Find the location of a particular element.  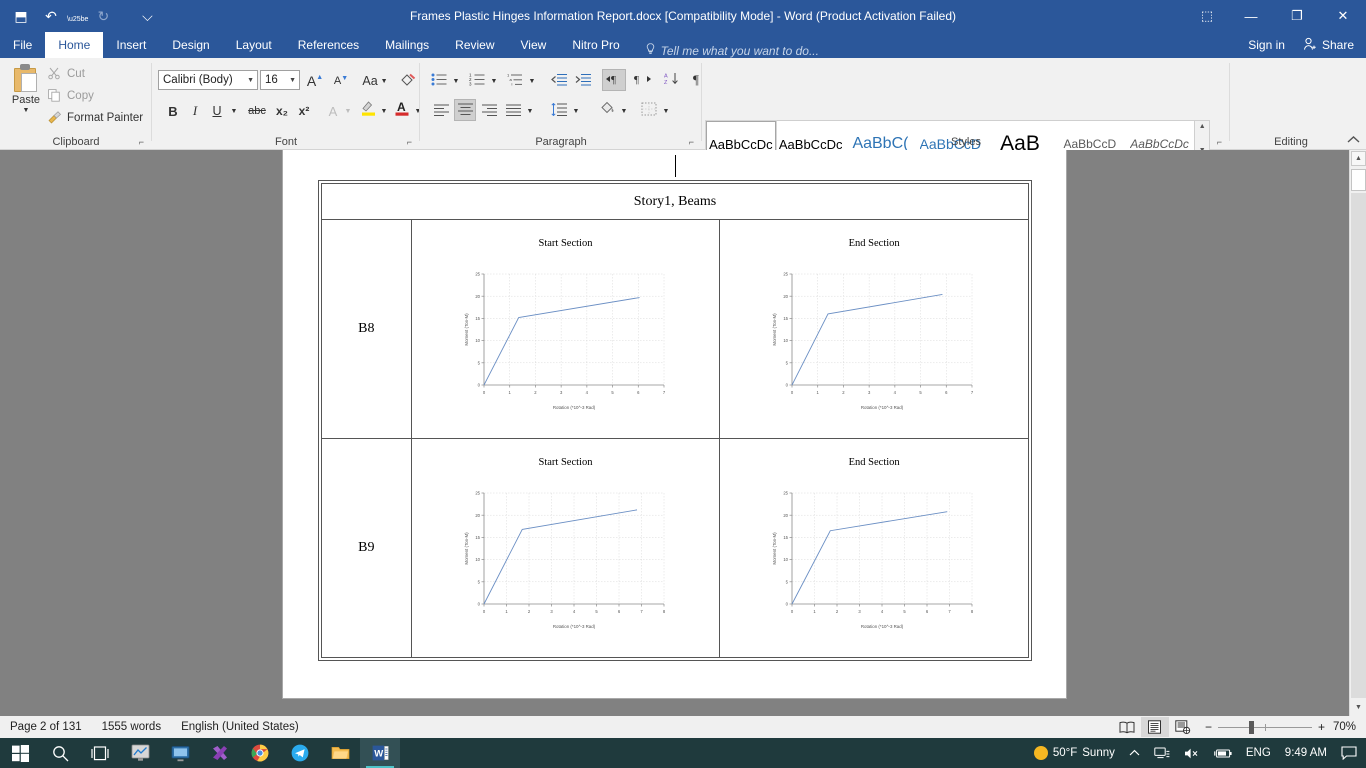

cut-button: Cut is located at coordinates (66, 74).